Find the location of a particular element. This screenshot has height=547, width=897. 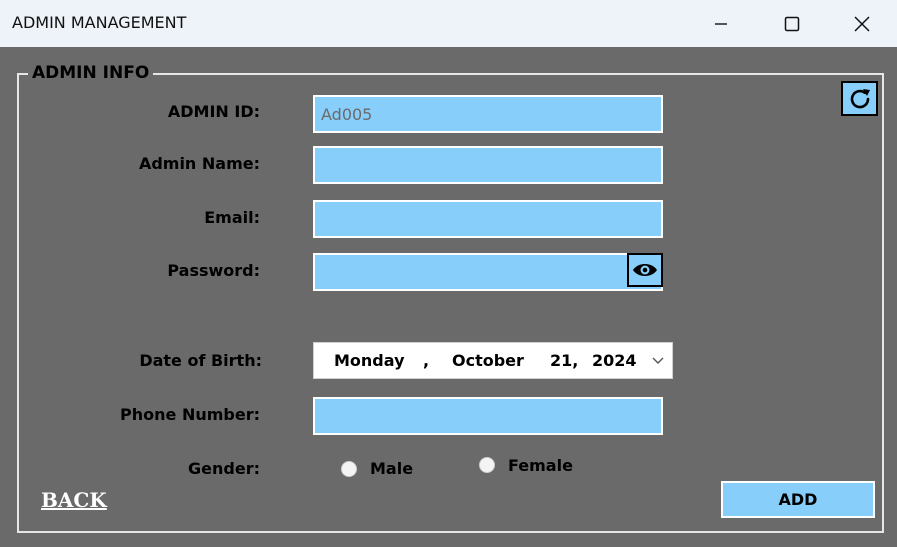

admin-id-field is located at coordinates (488, 114).